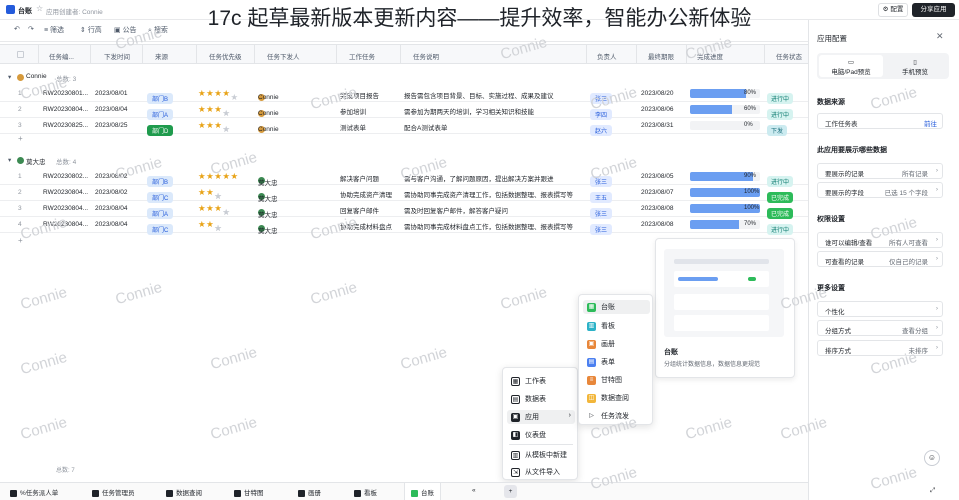 The image size is (959, 500). Describe the element at coordinates (657, 176) in the screenshot. I see `deadline-cell: 2023/08/05` at that location.